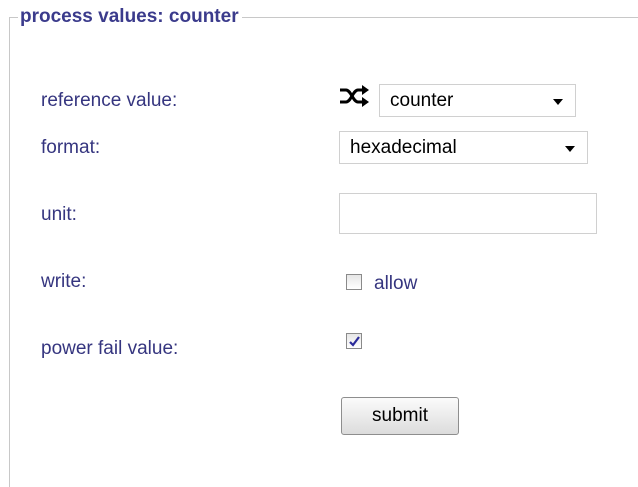 The height and width of the screenshot is (487, 638). I want to click on fieldset-legend: process values: counter, so click(130, 17).